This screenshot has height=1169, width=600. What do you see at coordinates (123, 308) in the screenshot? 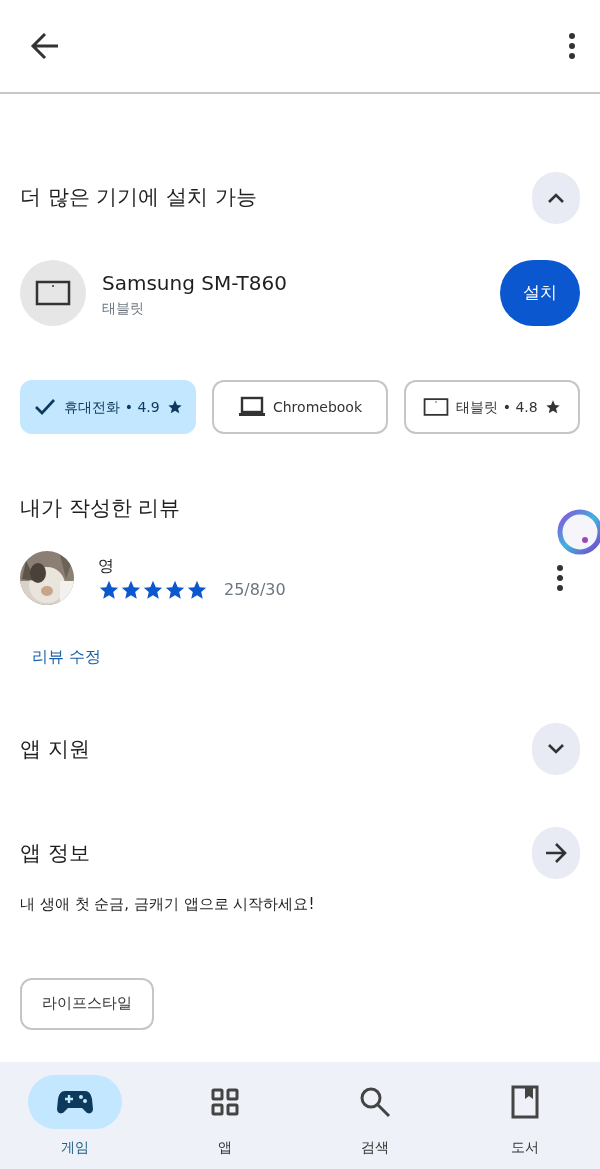
I see `device-type: 태블릿` at bounding box center [123, 308].